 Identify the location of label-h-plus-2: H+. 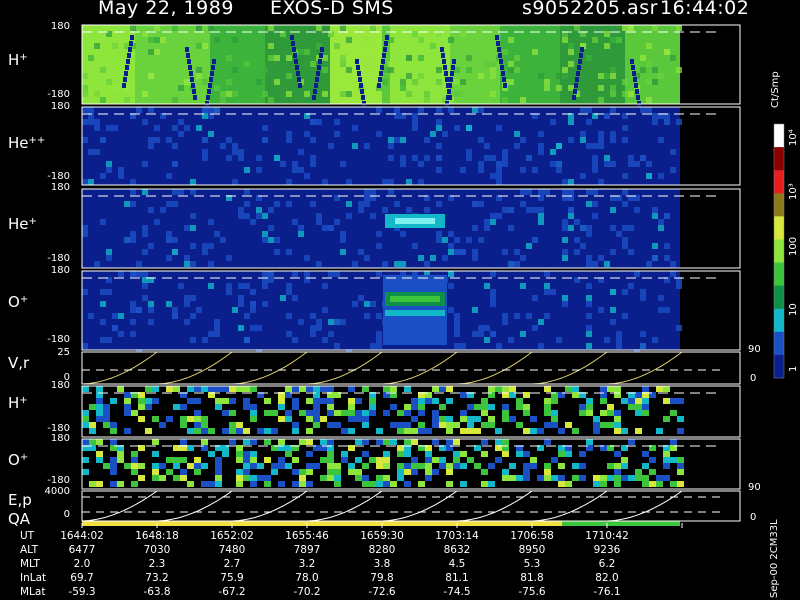
(18, 403).